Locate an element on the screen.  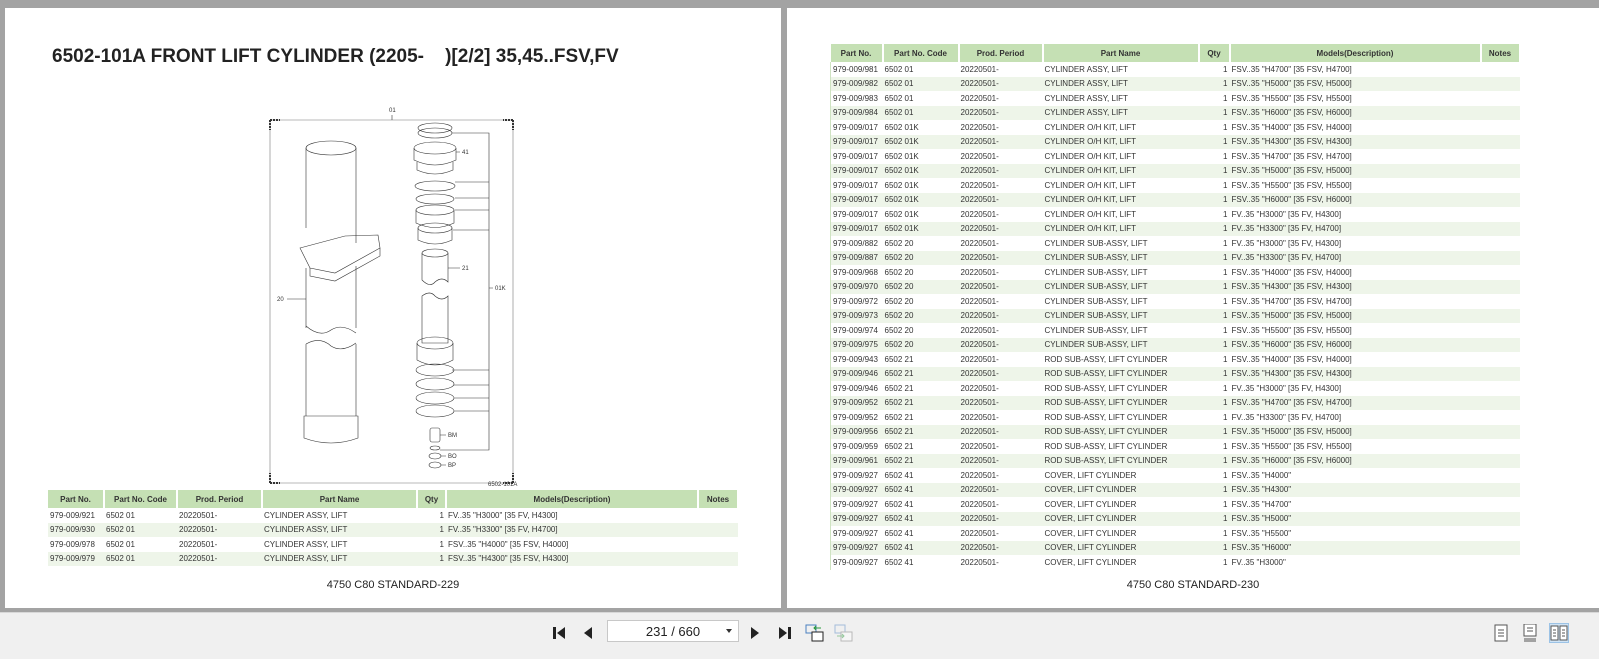
previous-view-button is located at coordinates (815, 633).